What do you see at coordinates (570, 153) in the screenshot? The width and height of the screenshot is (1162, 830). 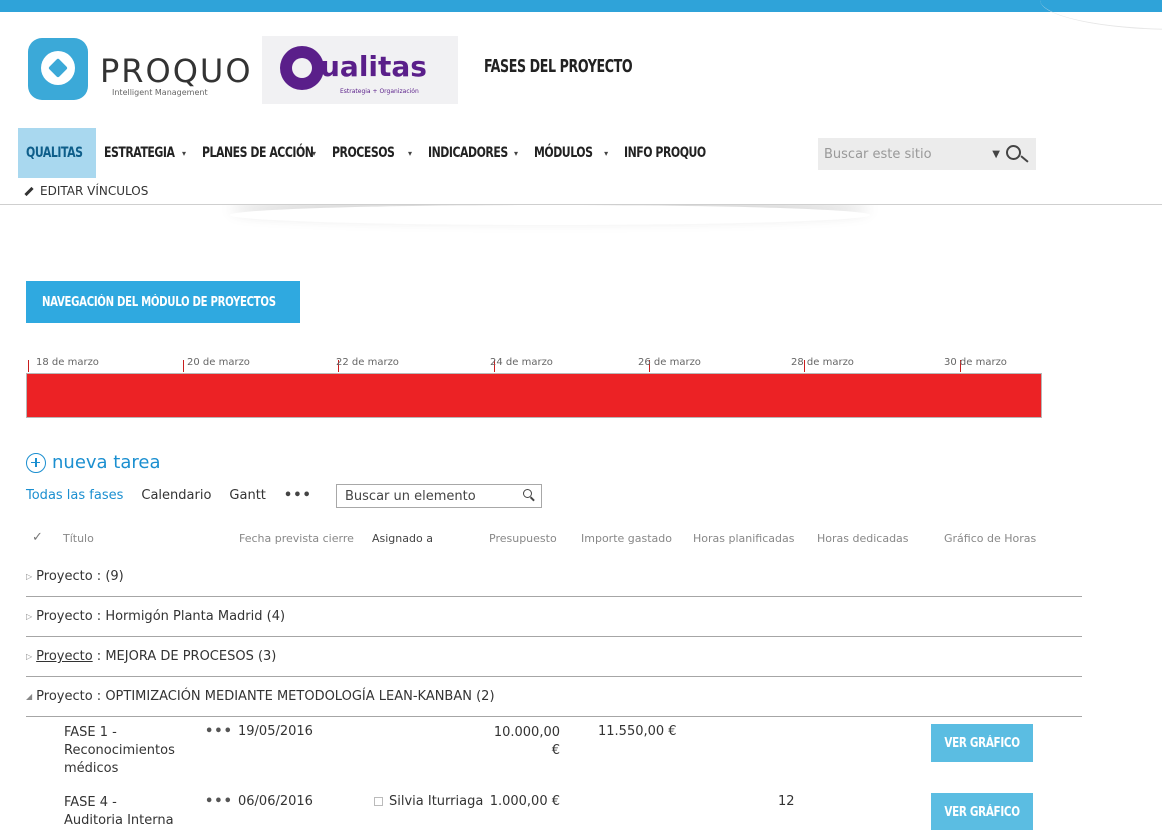 I see `nav-item-modulos: MÓDULOS` at bounding box center [570, 153].